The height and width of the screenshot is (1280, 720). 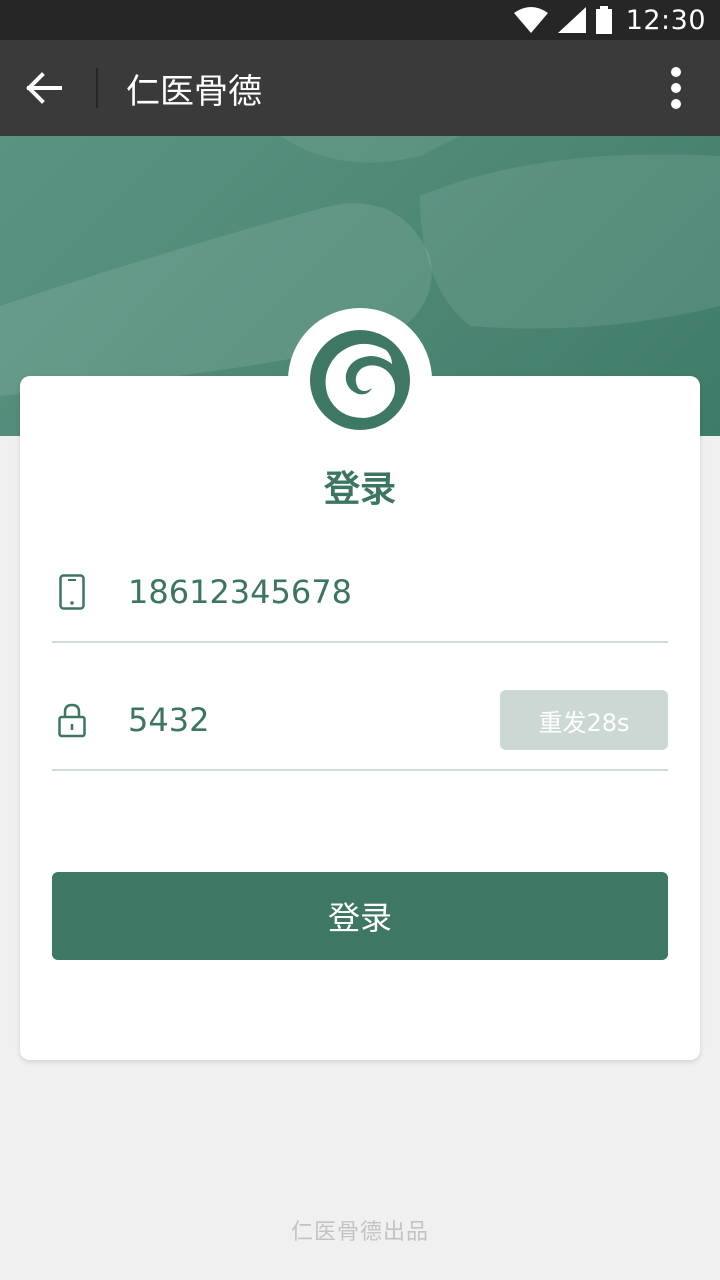 I want to click on logo-badge, so click(x=360, y=380).